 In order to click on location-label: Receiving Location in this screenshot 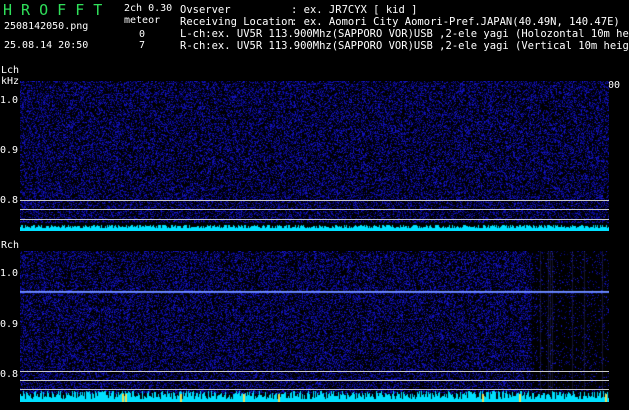, I will do `click(237, 22)`.